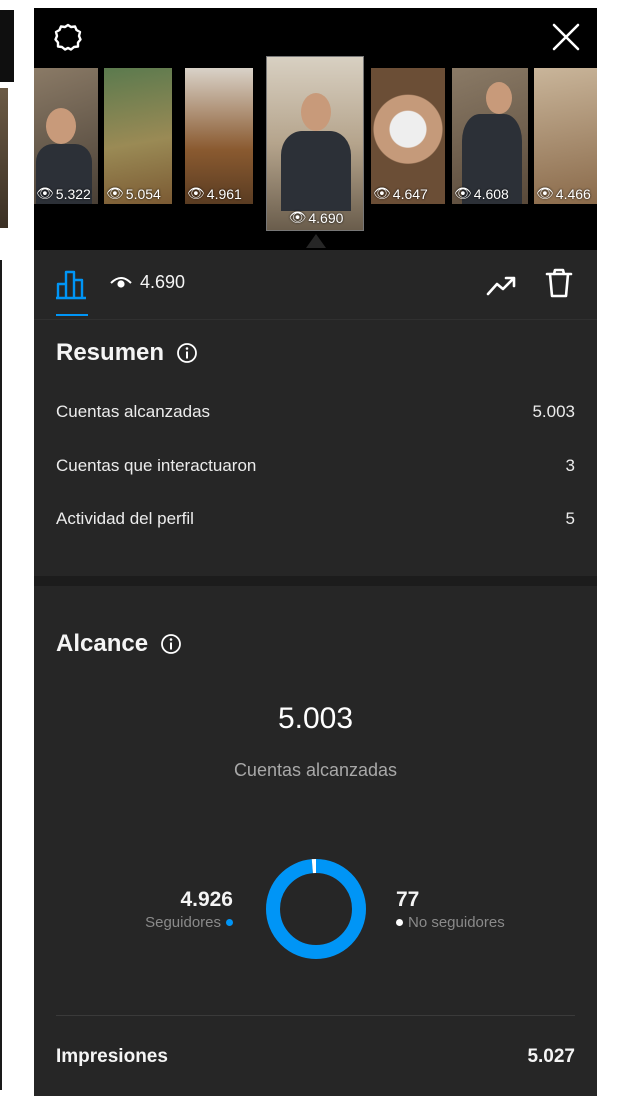 The width and height of the screenshot is (617, 1096). Describe the element at coordinates (4, 158) in the screenshot. I see `background-photo` at that location.